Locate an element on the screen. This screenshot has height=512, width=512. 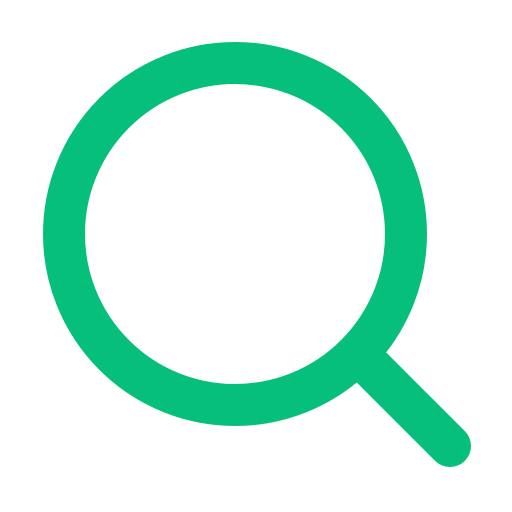
search-icon-handle is located at coordinates (411, 407).